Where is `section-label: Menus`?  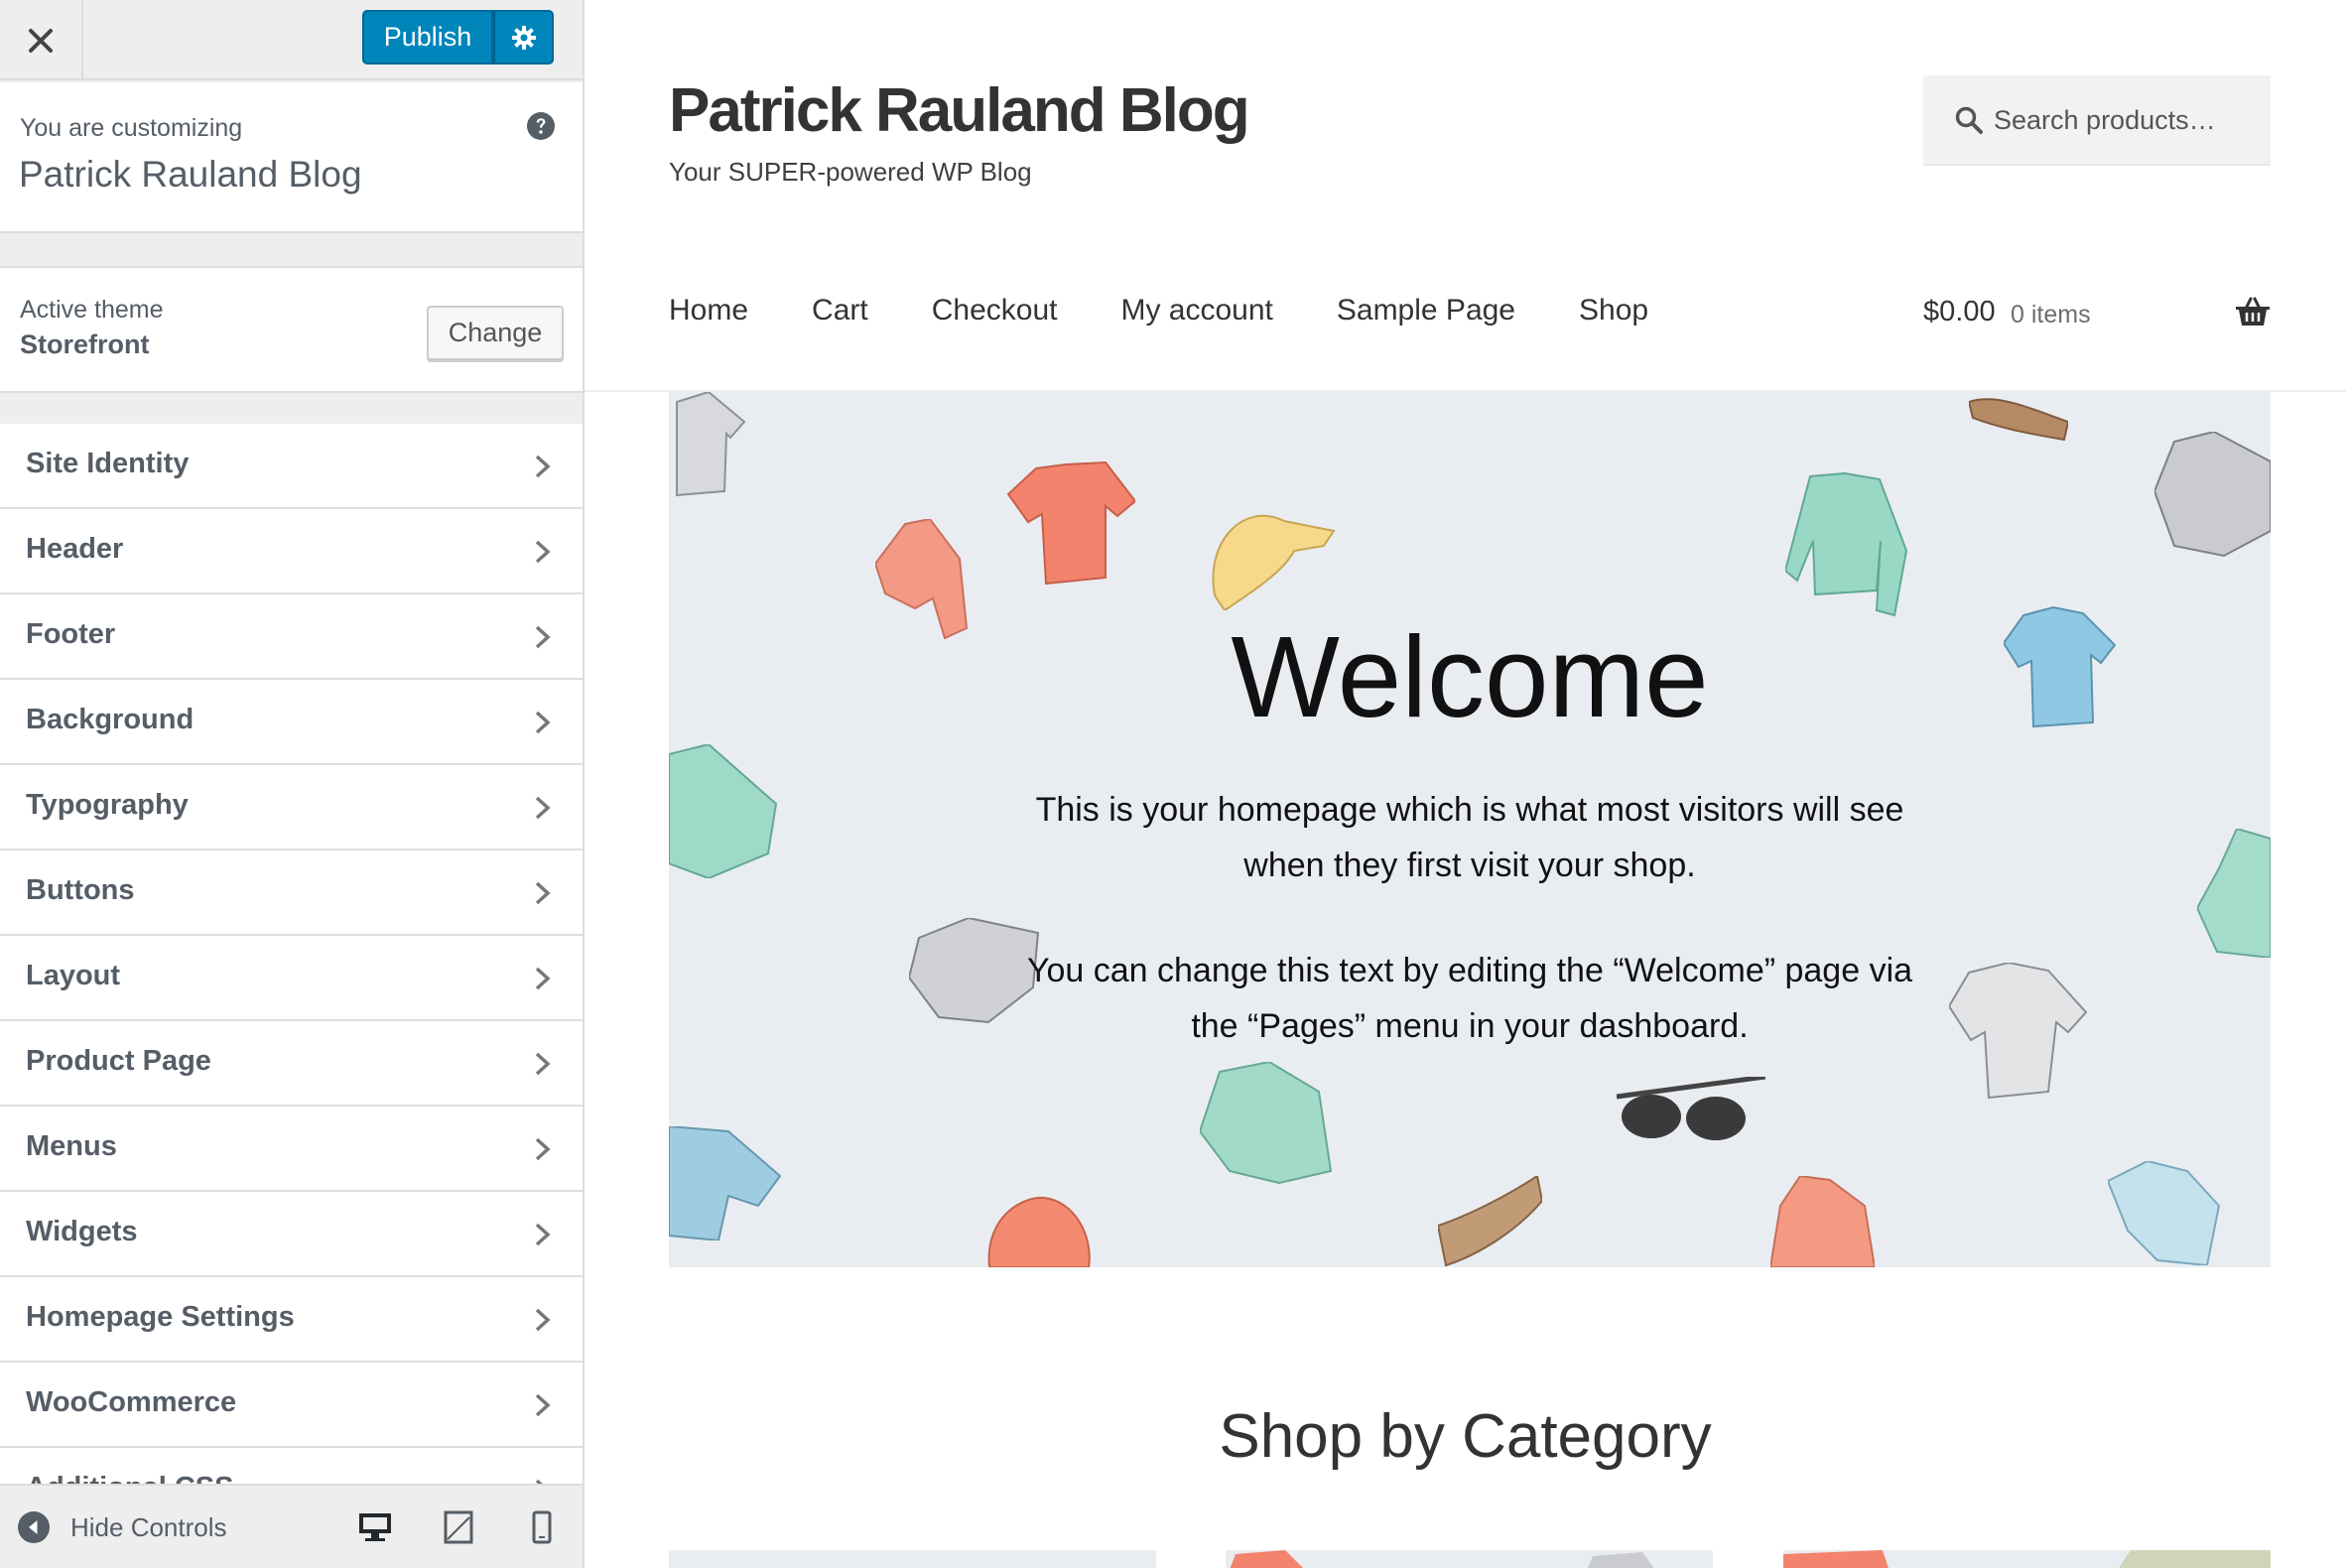 section-label: Menus is located at coordinates (71, 1146).